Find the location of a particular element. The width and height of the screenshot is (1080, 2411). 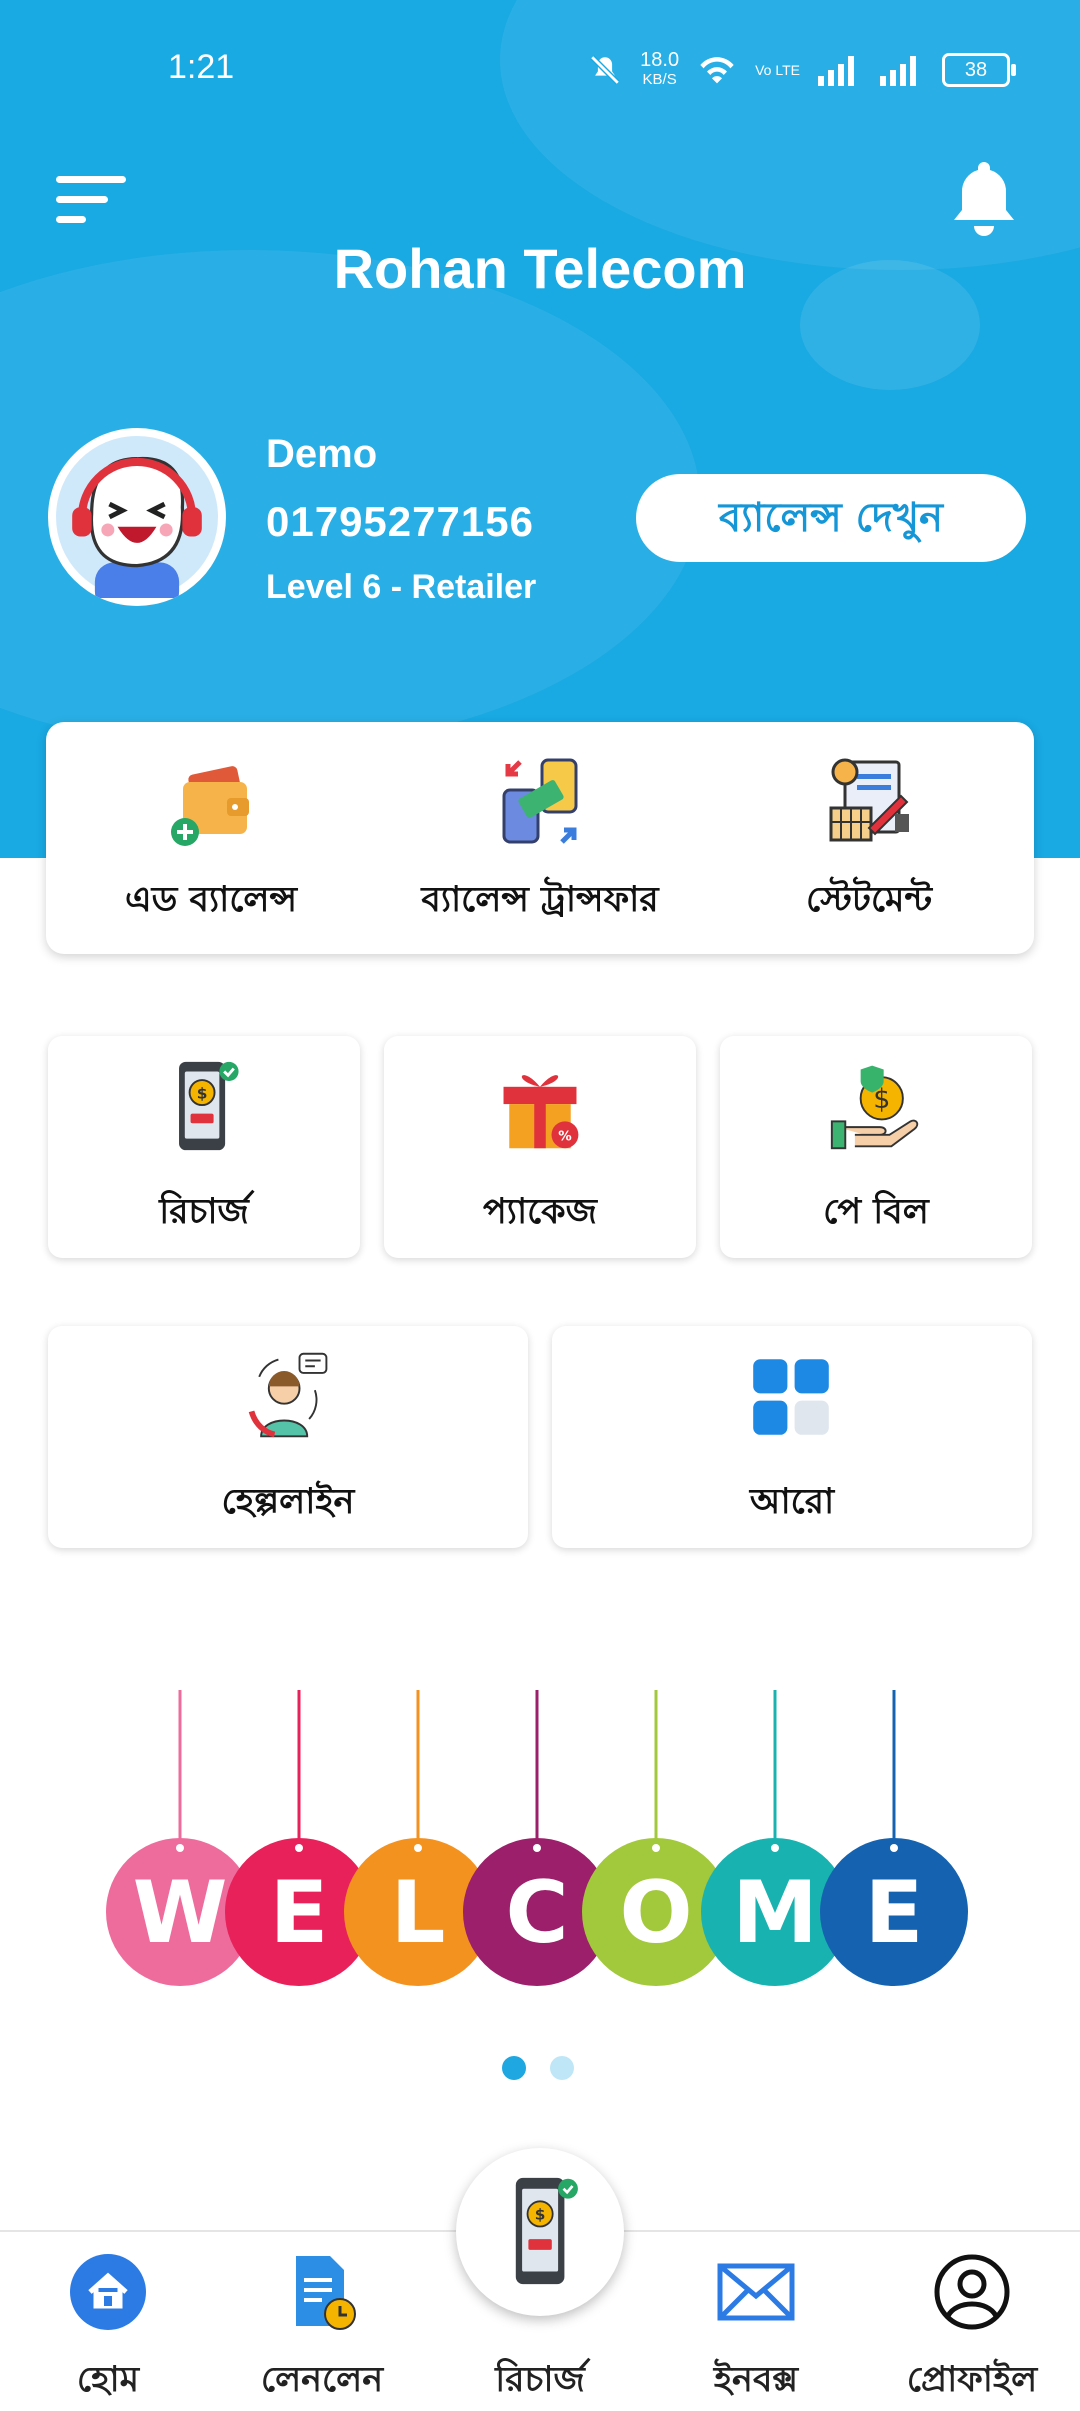

quick-action-statement: স্টেটমেন্ট is located at coordinates (869, 838).